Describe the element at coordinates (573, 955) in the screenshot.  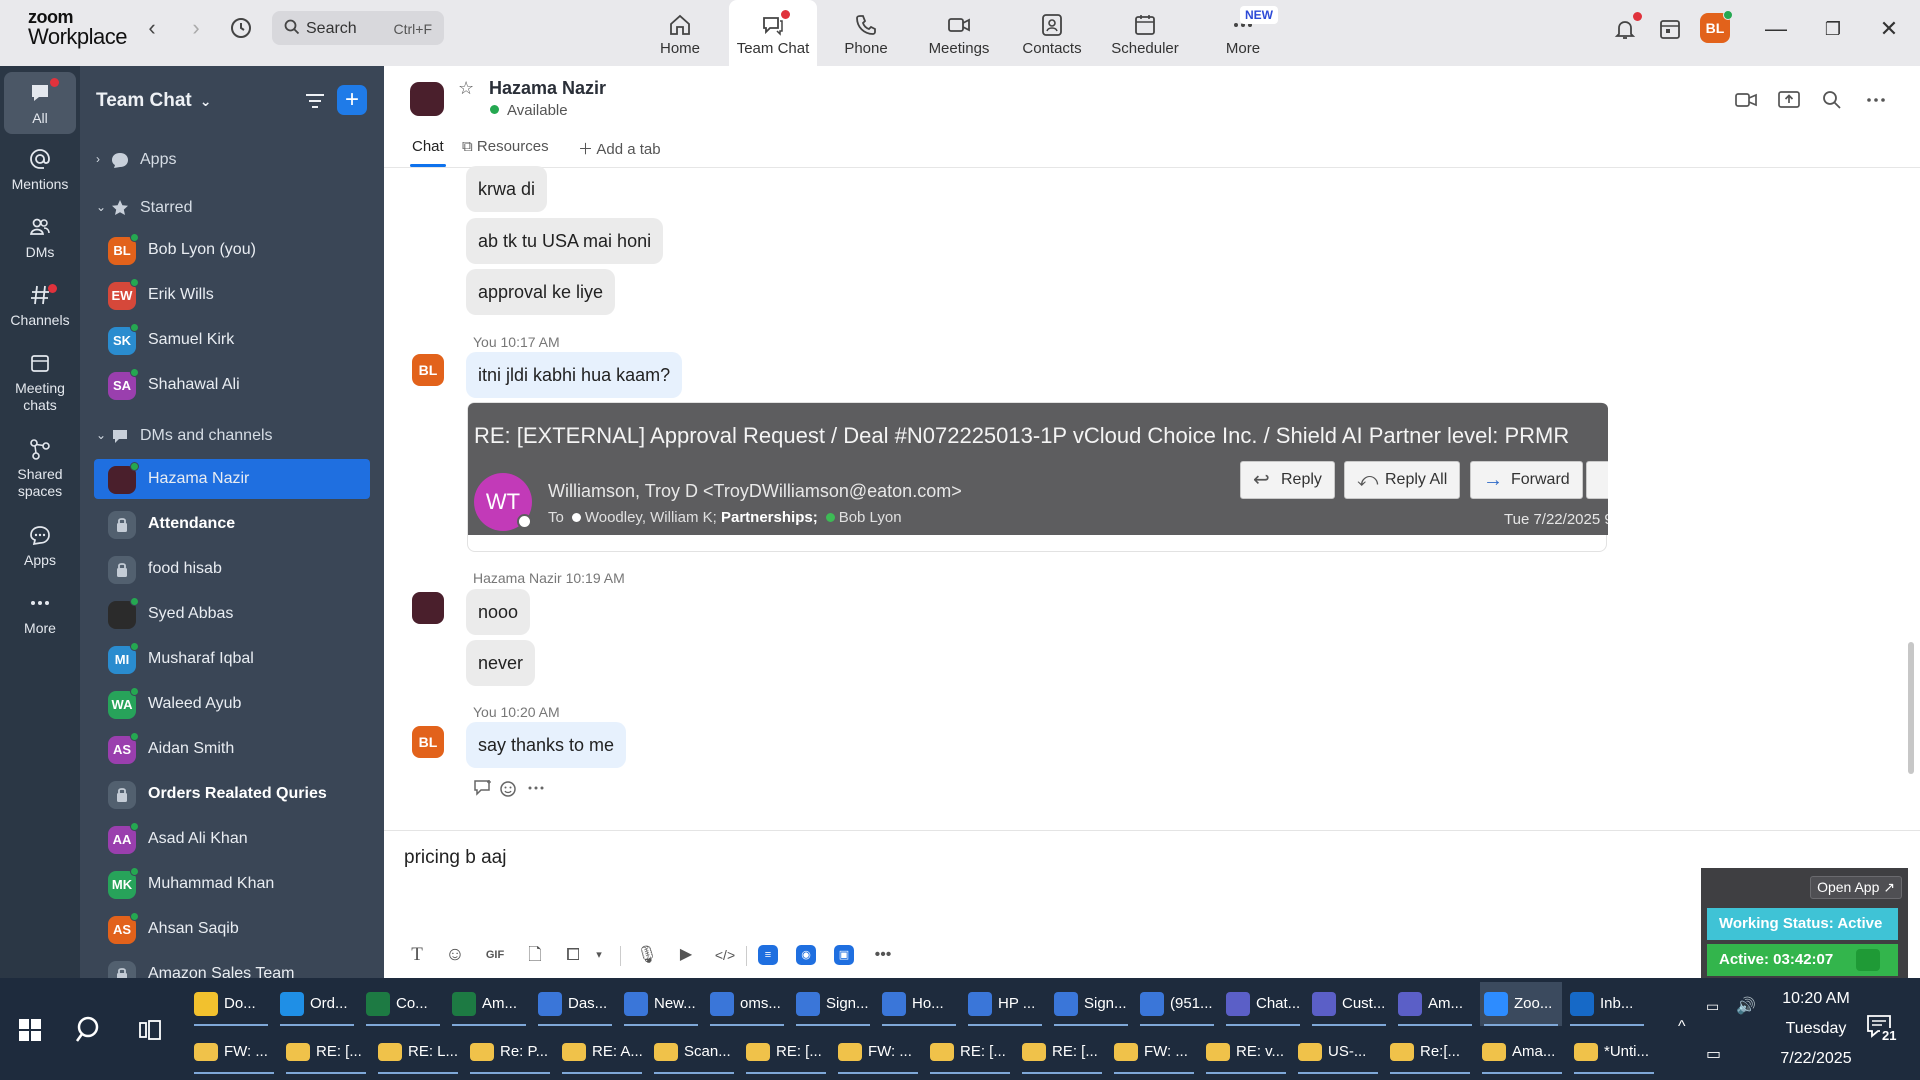
I see `screenshot-icon: ⧠` at that location.